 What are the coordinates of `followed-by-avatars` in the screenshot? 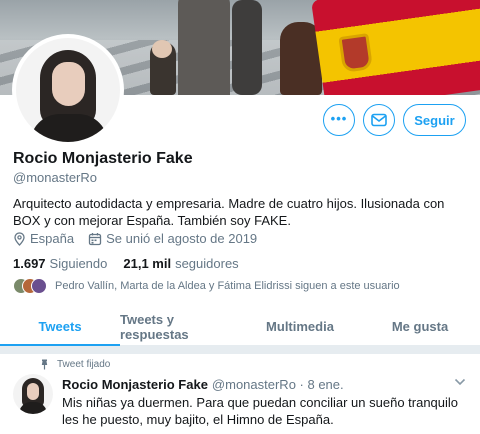 It's located at (31, 286).